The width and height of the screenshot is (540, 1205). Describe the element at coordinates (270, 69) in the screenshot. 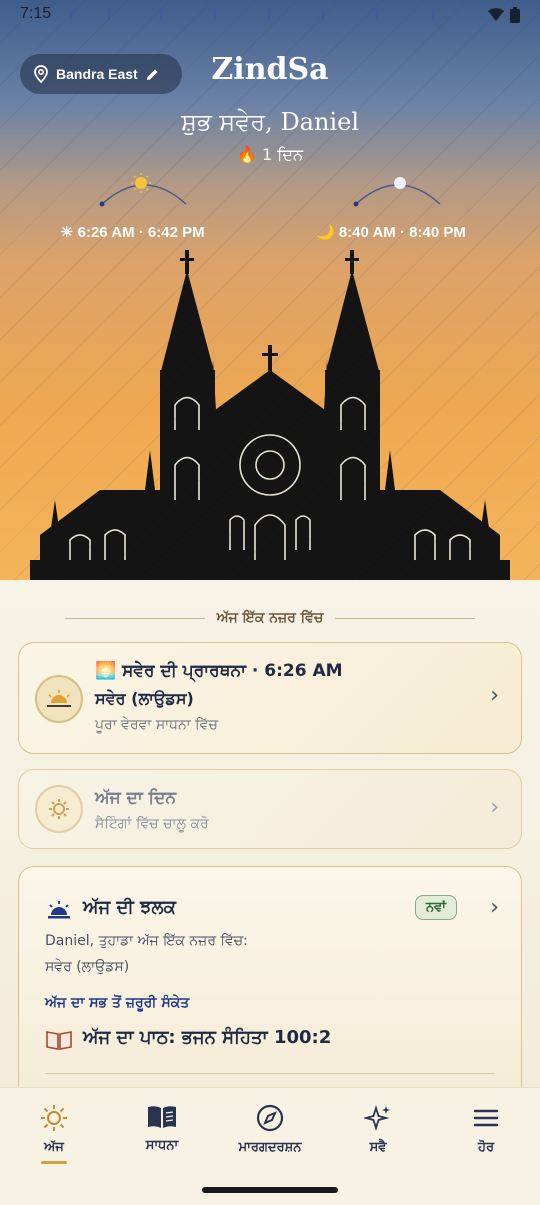

I see `app-title: ZindSa` at that location.